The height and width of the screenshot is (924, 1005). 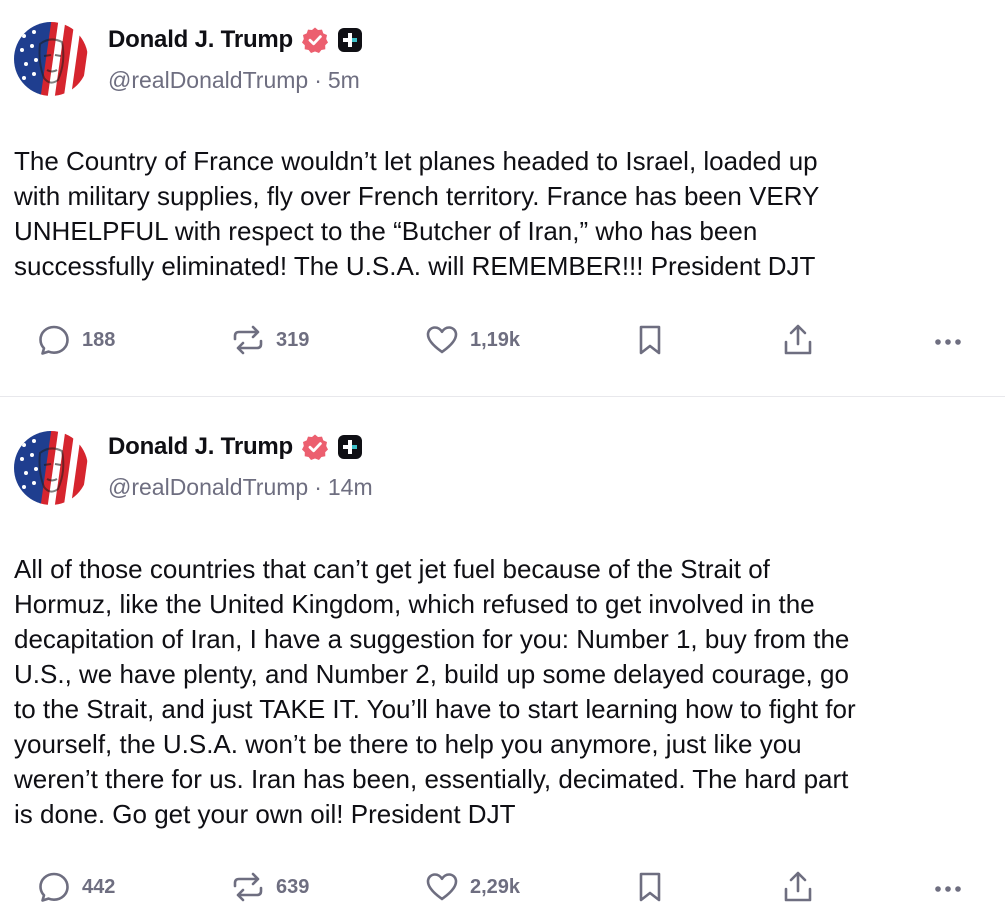 I want to click on reply-button: 442, so click(x=75, y=887).